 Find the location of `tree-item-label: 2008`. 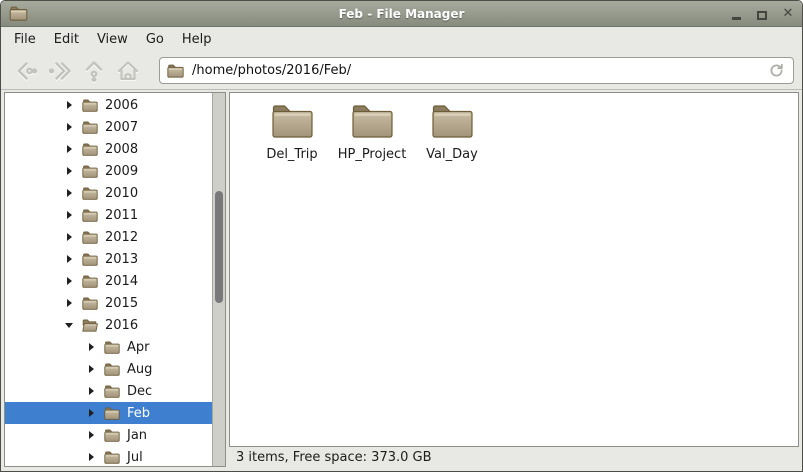

tree-item-label: 2008 is located at coordinates (122, 149).